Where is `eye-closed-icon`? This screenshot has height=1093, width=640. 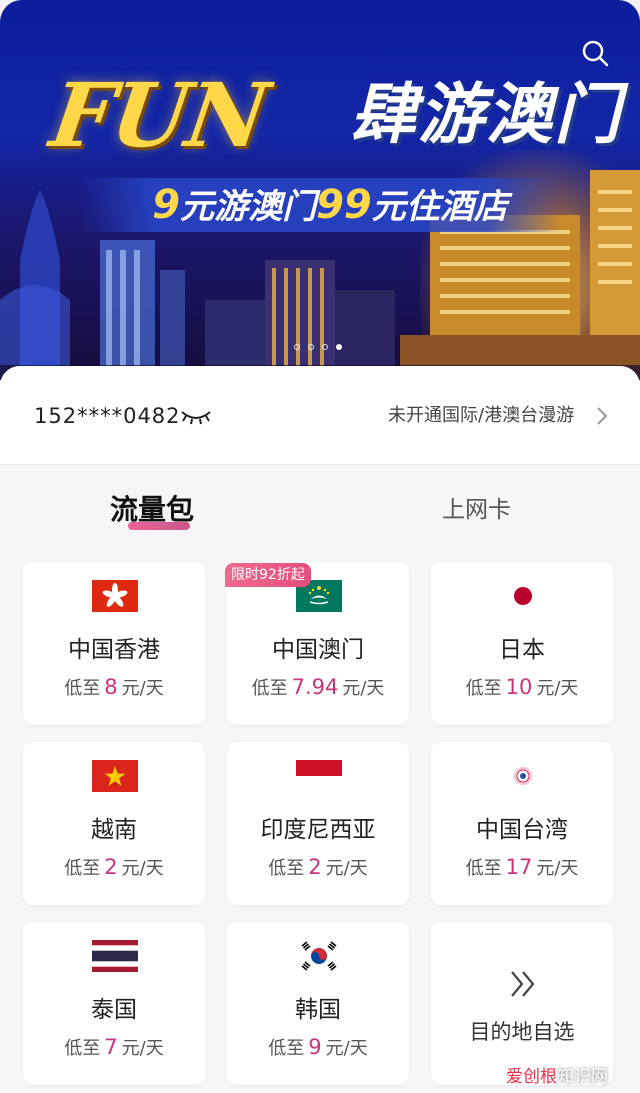
eye-closed-icon is located at coordinates (196, 416).